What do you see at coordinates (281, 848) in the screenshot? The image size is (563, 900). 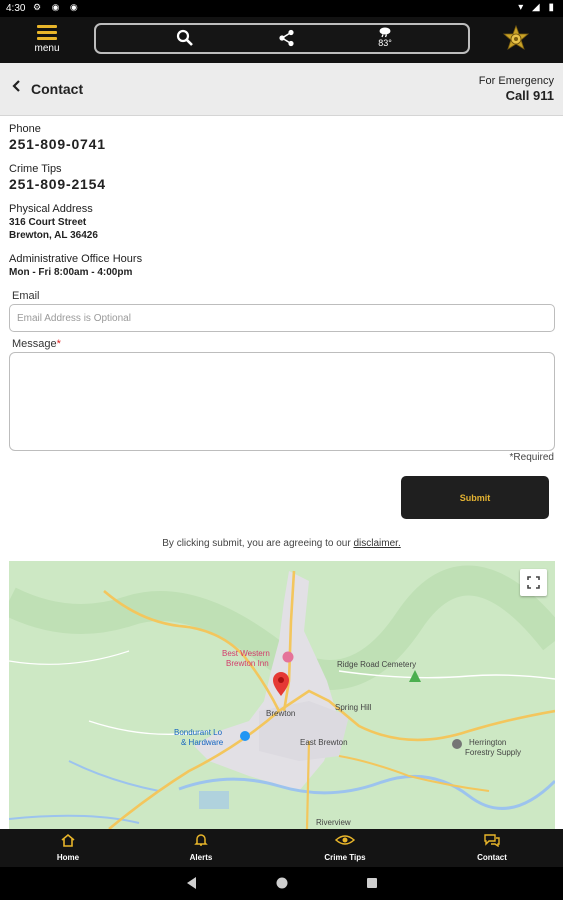 I see `bottom-tab-bar: Home Alerts Crime Tips Contact` at bounding box center [281, 848].